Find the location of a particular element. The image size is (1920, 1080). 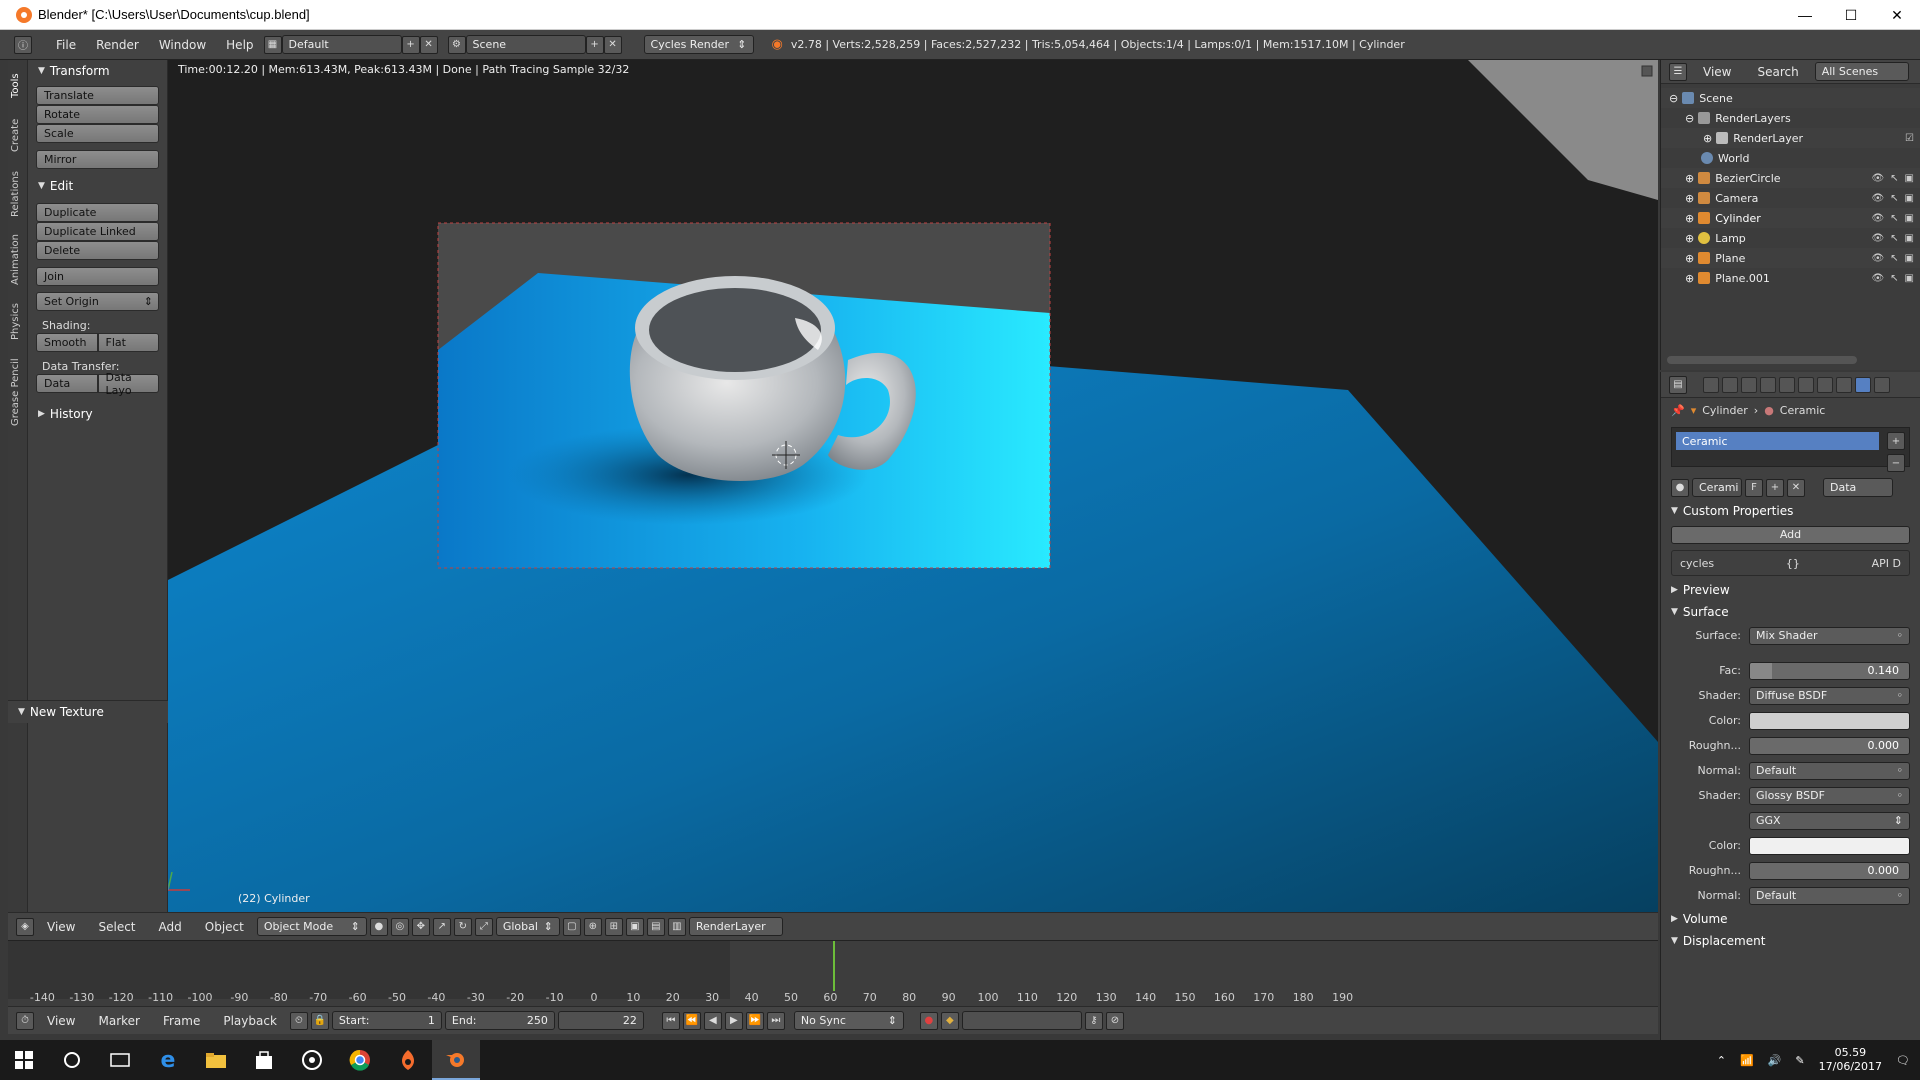

pivot-point-icon: ◎ is located at coordinates (400, 927).